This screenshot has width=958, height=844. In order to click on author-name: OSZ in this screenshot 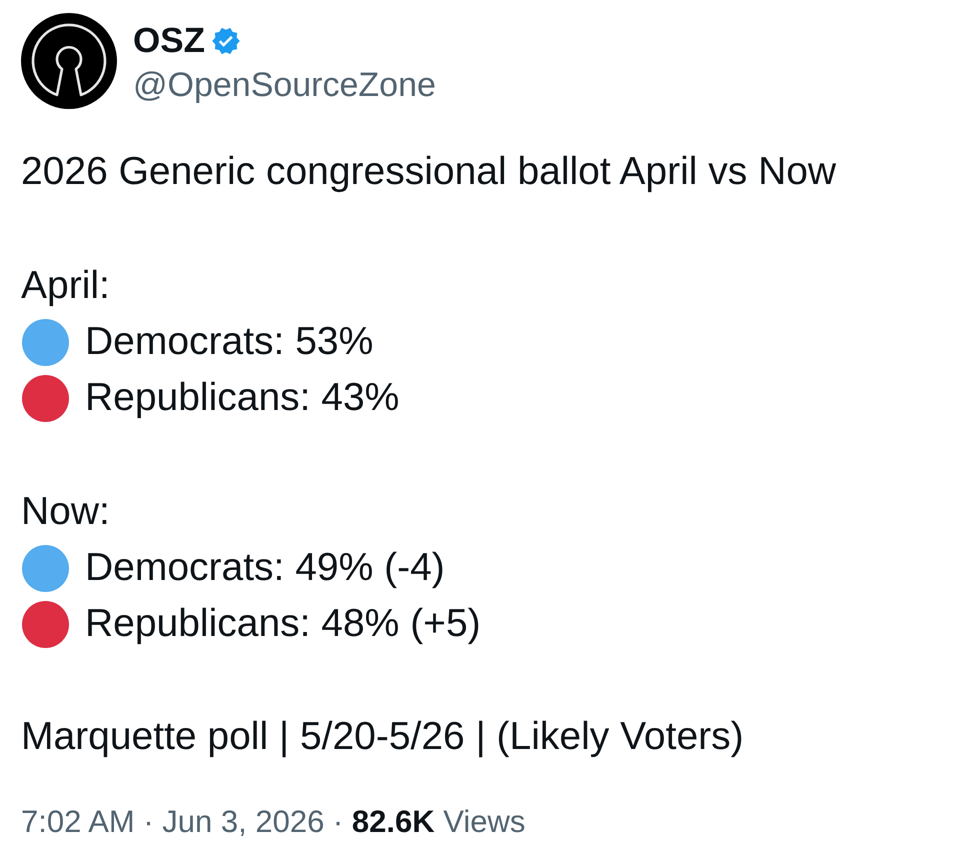, I will do `click(169, 41)`.